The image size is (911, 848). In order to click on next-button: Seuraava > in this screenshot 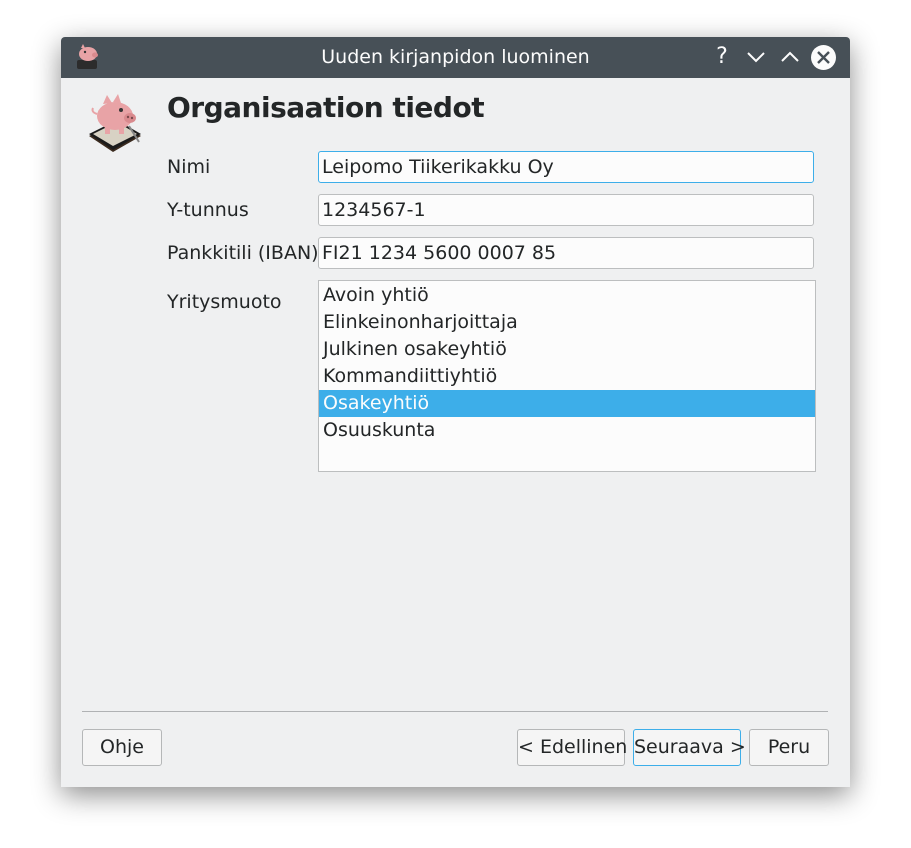, I will do `click(689, 747)`.